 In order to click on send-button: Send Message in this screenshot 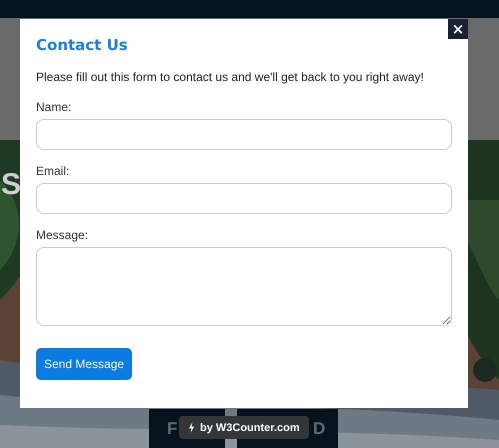, I will do `click(84, 364)`.